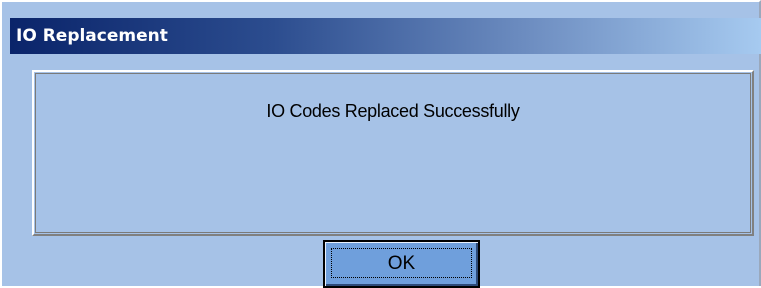 This screenshot has width=761, height=288. What do you see at coordinates (92, 36) in the screenshot?
I see `window-title: IO Replacement` at bounding box center [92, 36].